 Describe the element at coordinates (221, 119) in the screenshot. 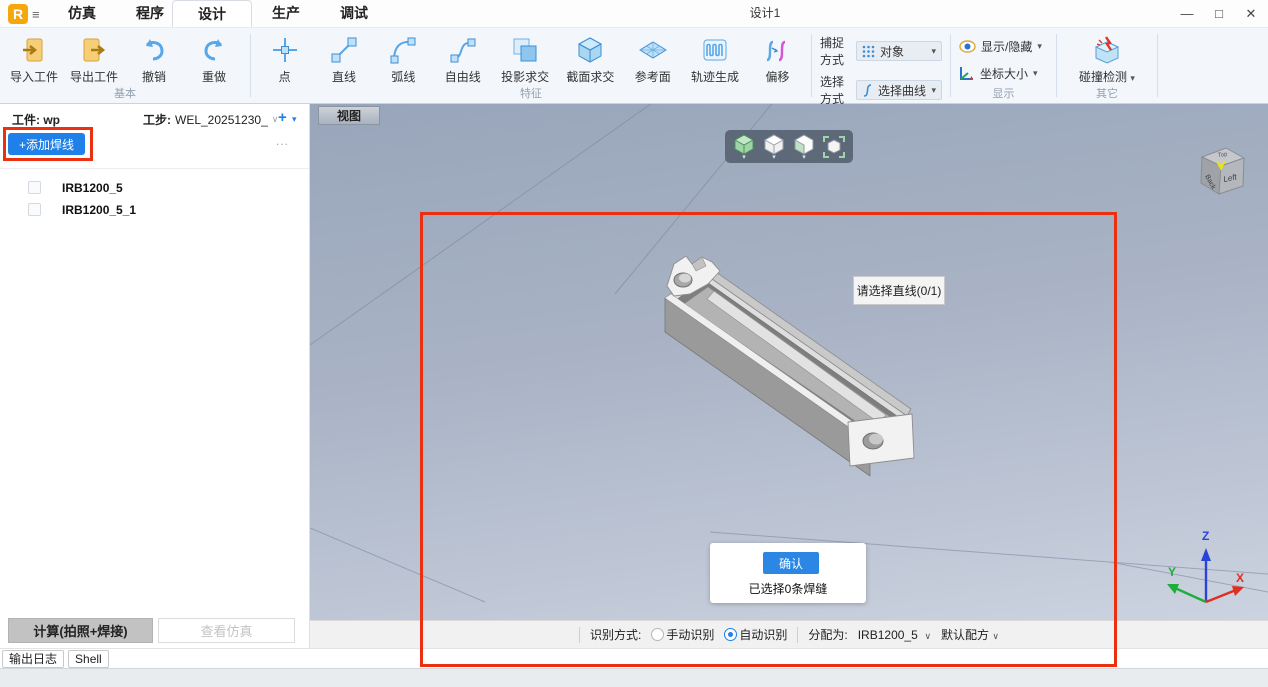

I see `step-value: WEL_20251230_` at that location.